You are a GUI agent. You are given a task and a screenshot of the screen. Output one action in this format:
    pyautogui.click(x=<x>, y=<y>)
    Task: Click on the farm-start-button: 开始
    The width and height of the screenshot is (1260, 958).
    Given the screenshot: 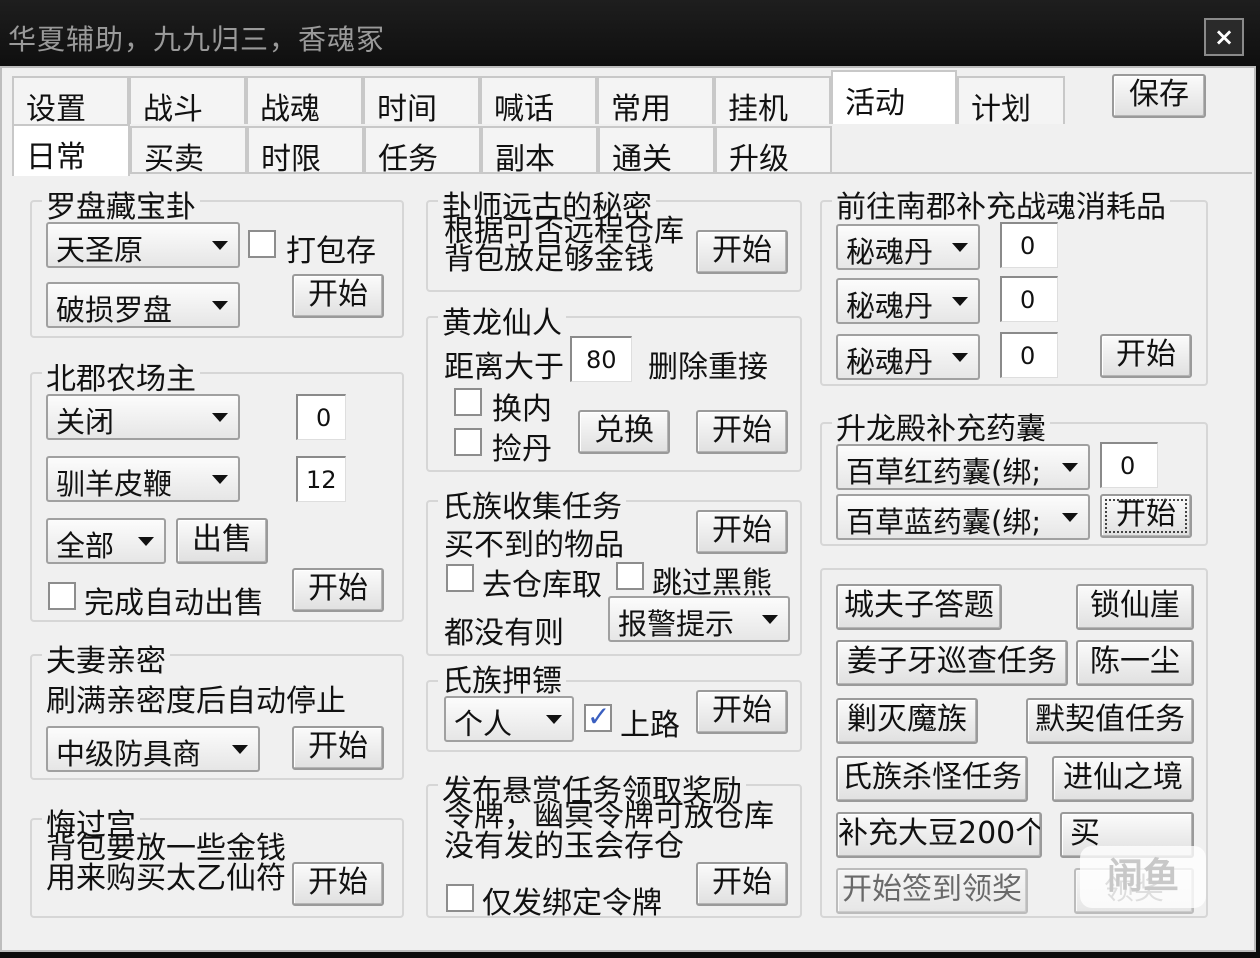 What is the action you would take?
    pyautogui.click(x=338, y=590)
    